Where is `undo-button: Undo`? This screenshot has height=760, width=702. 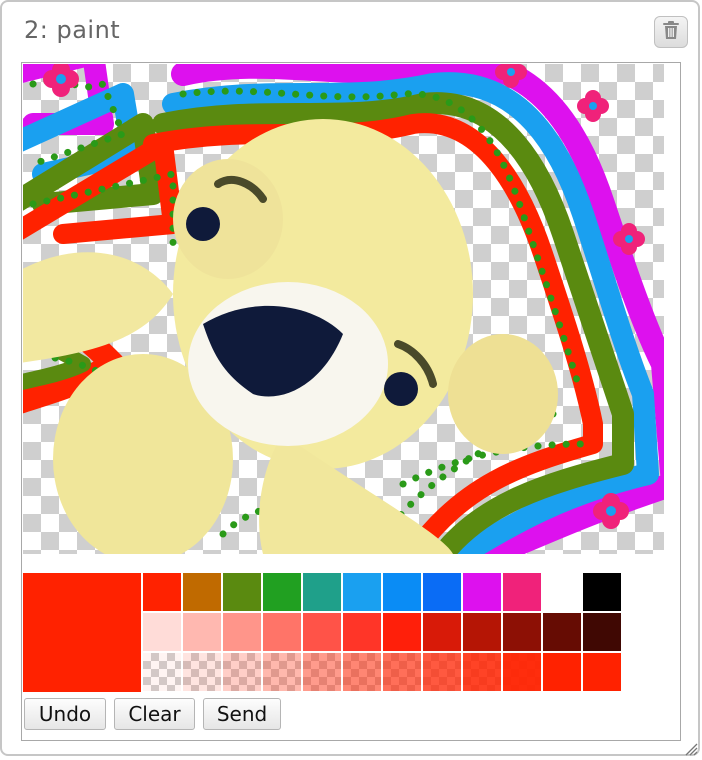
undo-button: Undo is located at coordinates (65, 714).